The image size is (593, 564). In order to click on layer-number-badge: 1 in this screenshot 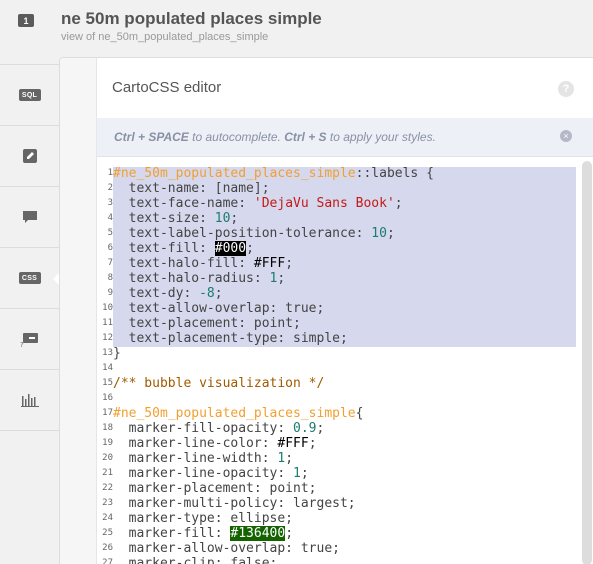, I will do `click(26, 20)`.